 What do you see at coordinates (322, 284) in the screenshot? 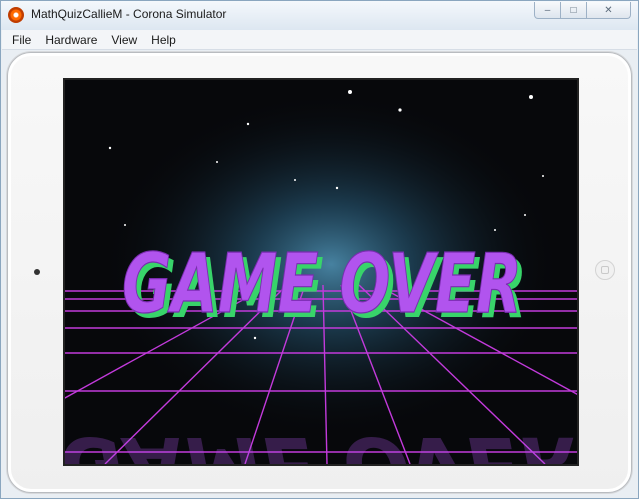
I see `game-over-title: GAME OVER` at bounding box center [322, 284].